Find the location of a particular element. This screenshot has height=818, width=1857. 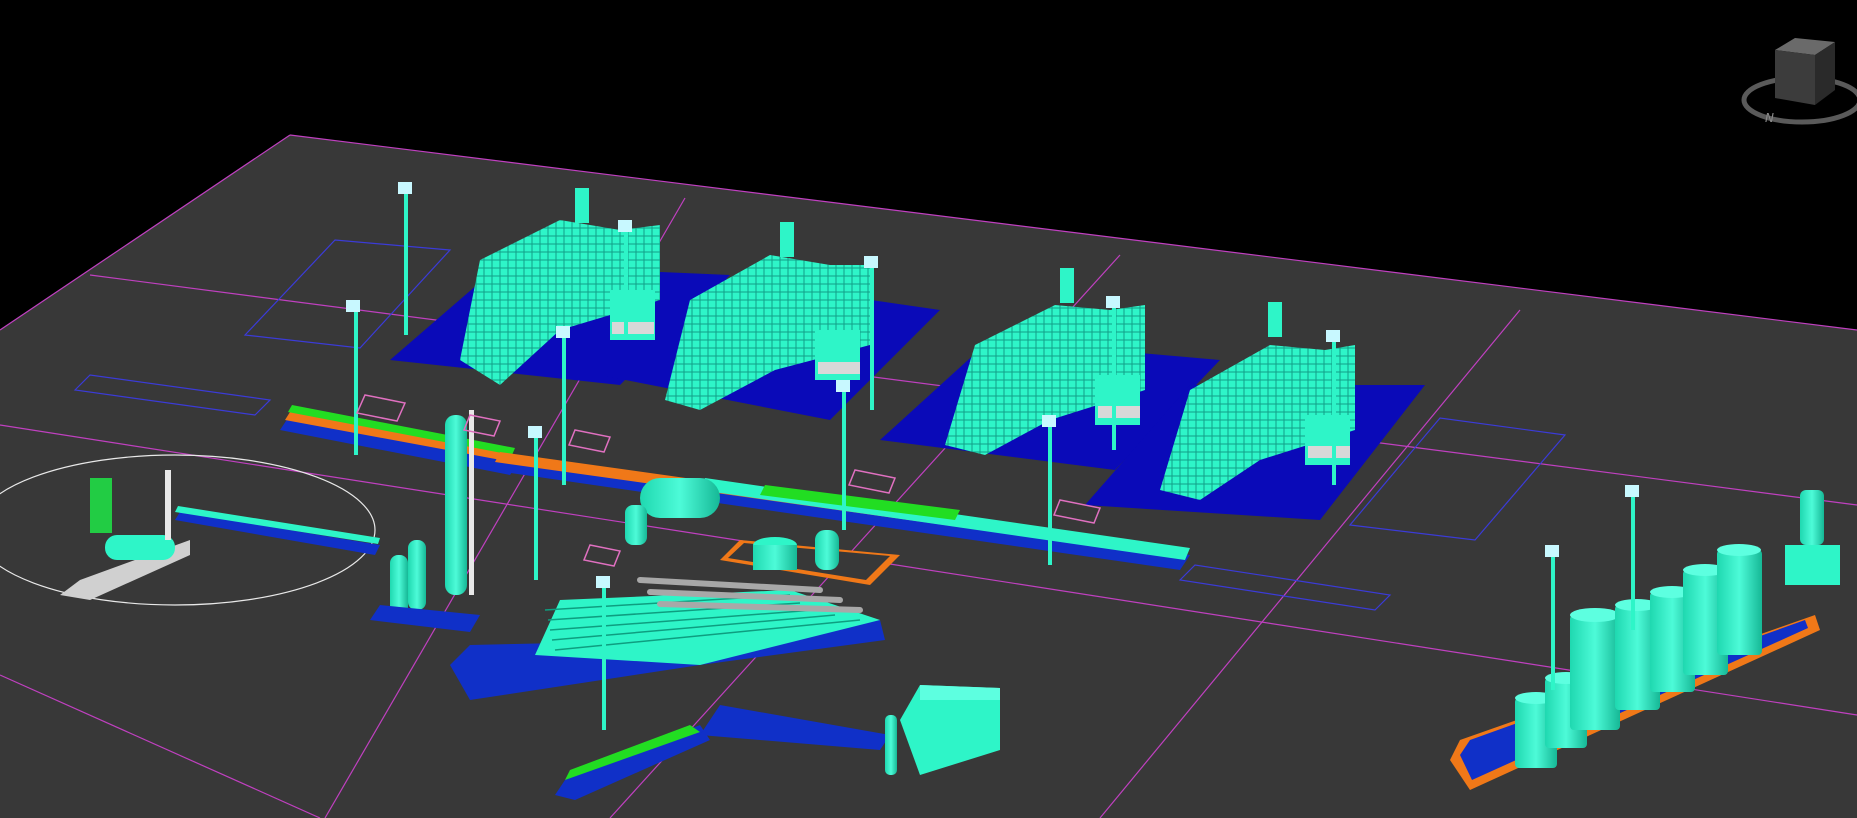

viewcube: N is located at coordinates (1798, 77).